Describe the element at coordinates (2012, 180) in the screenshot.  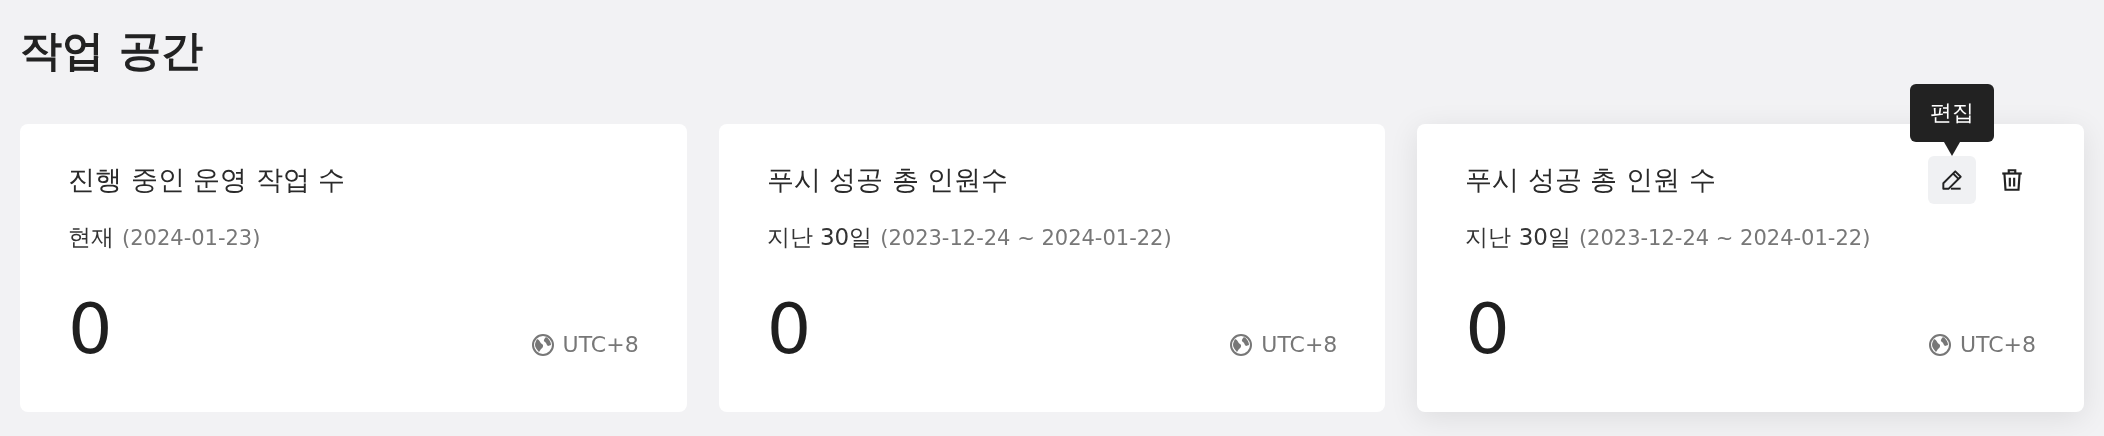
I see `trash-icon` at that location.